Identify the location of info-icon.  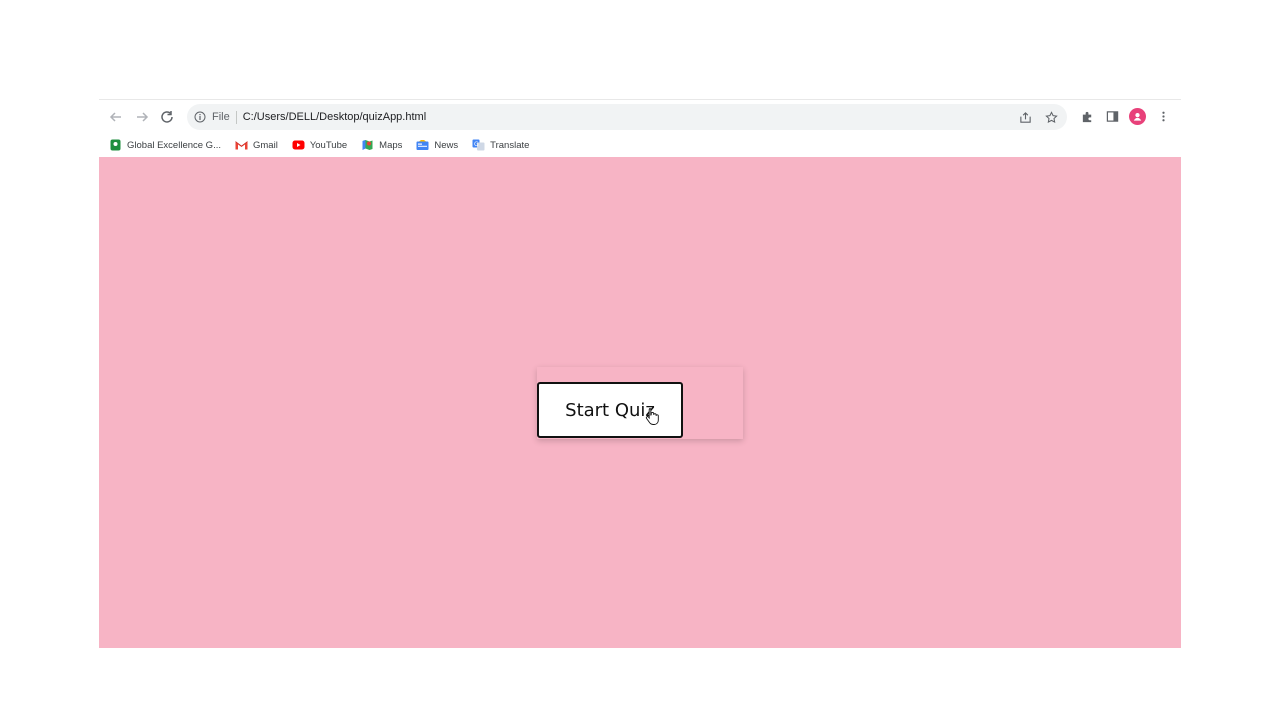
(200, 117).